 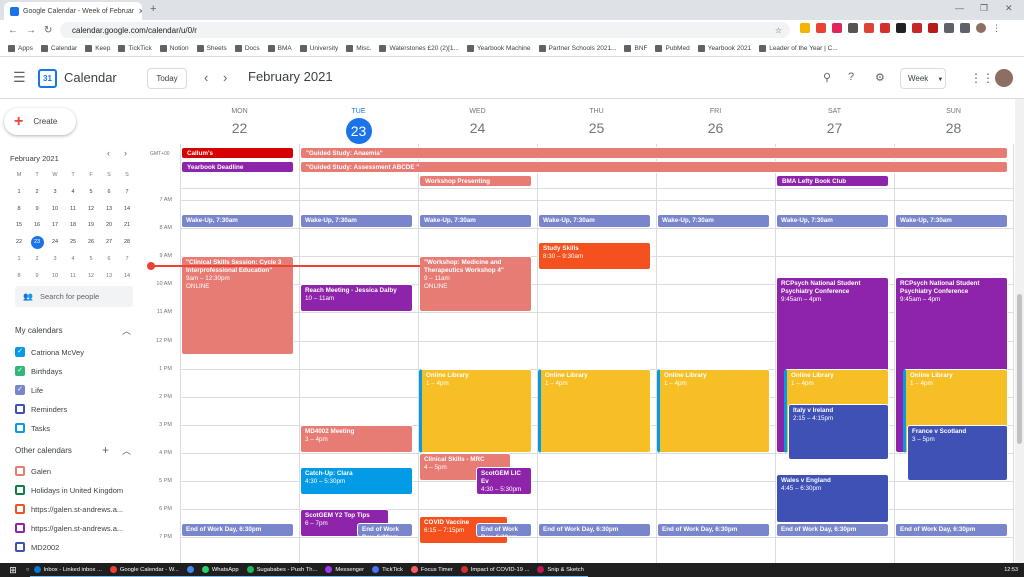 What do you see at coordinates (109, 243) in the screenshot?
I see `mini-day: 27` at bounding box center [109, 243].